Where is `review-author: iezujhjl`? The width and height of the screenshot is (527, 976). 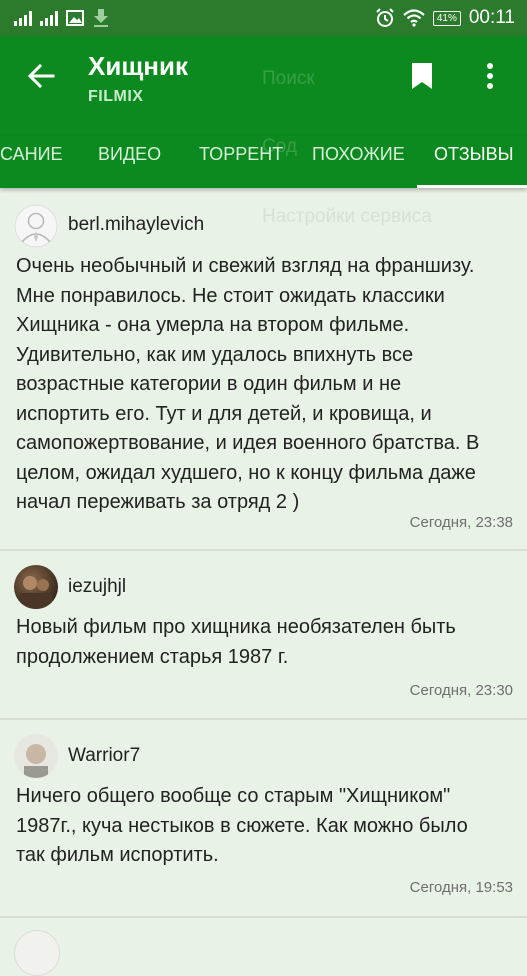 review-author: iezujhjl is located at coordinates (97, 586).